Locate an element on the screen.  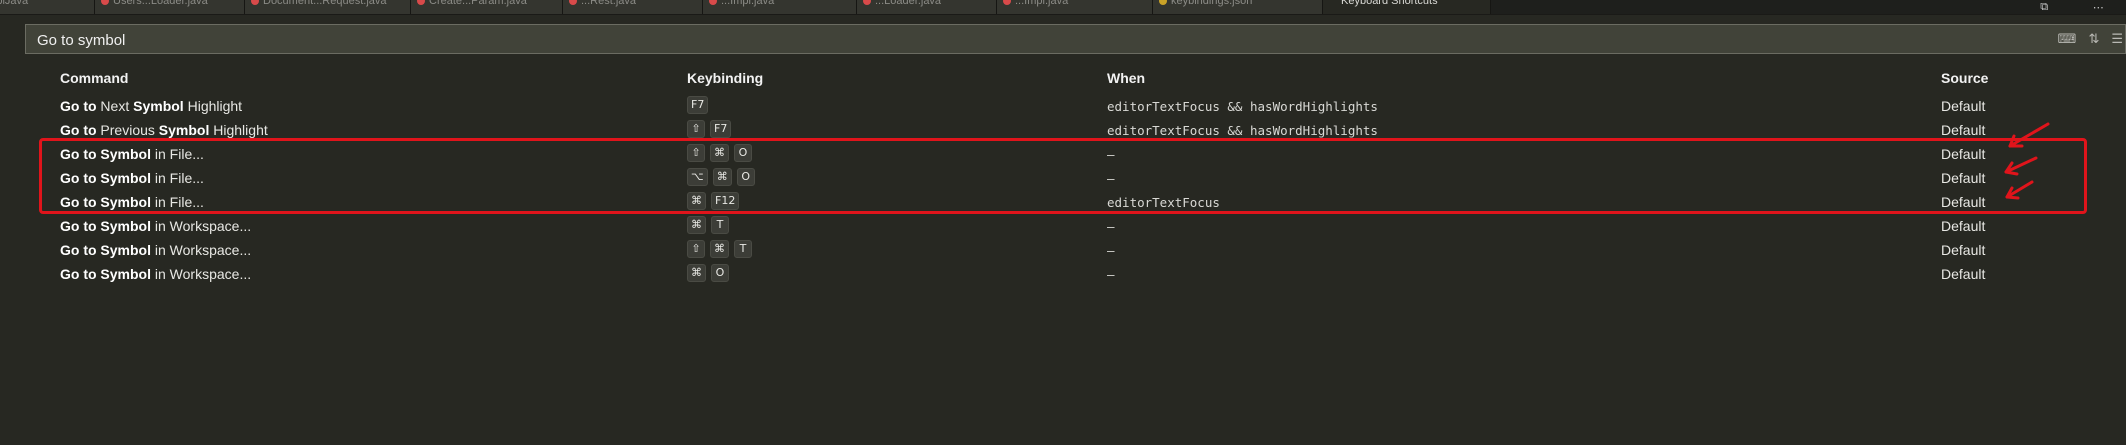
keybinding-keys: ⇧ ⌘ T is located at coordinates (719, 249).